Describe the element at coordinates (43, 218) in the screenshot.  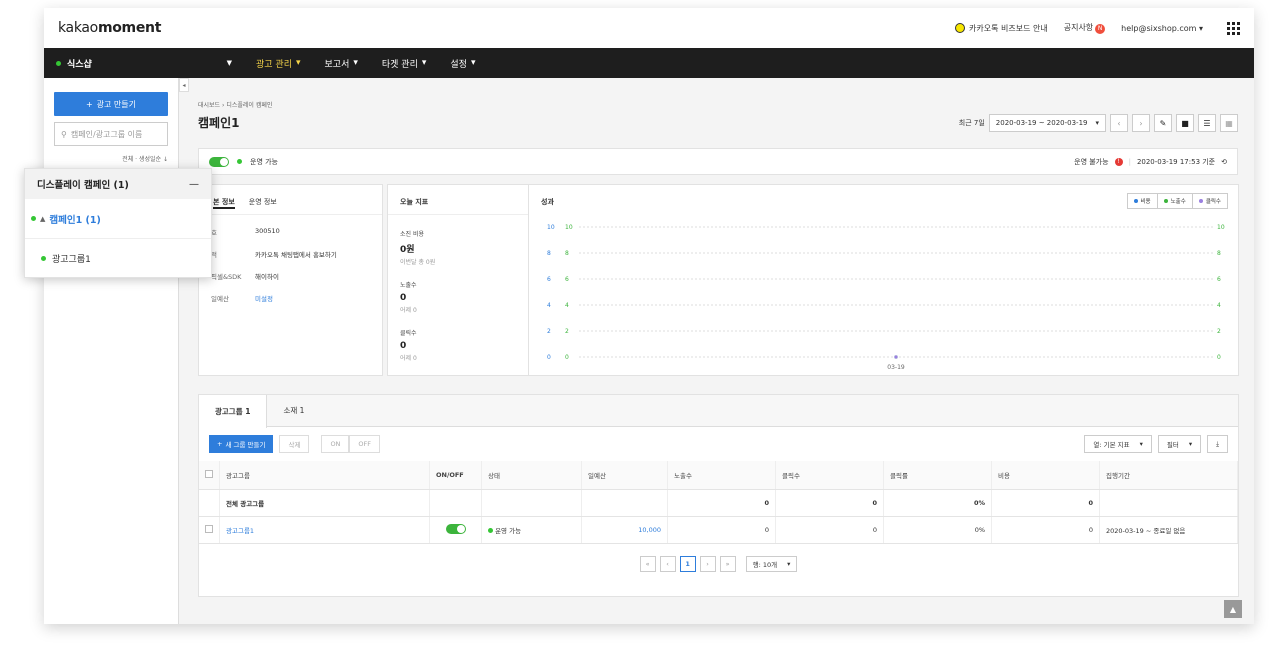
I see `caret-up-icon: ▲` at that location.